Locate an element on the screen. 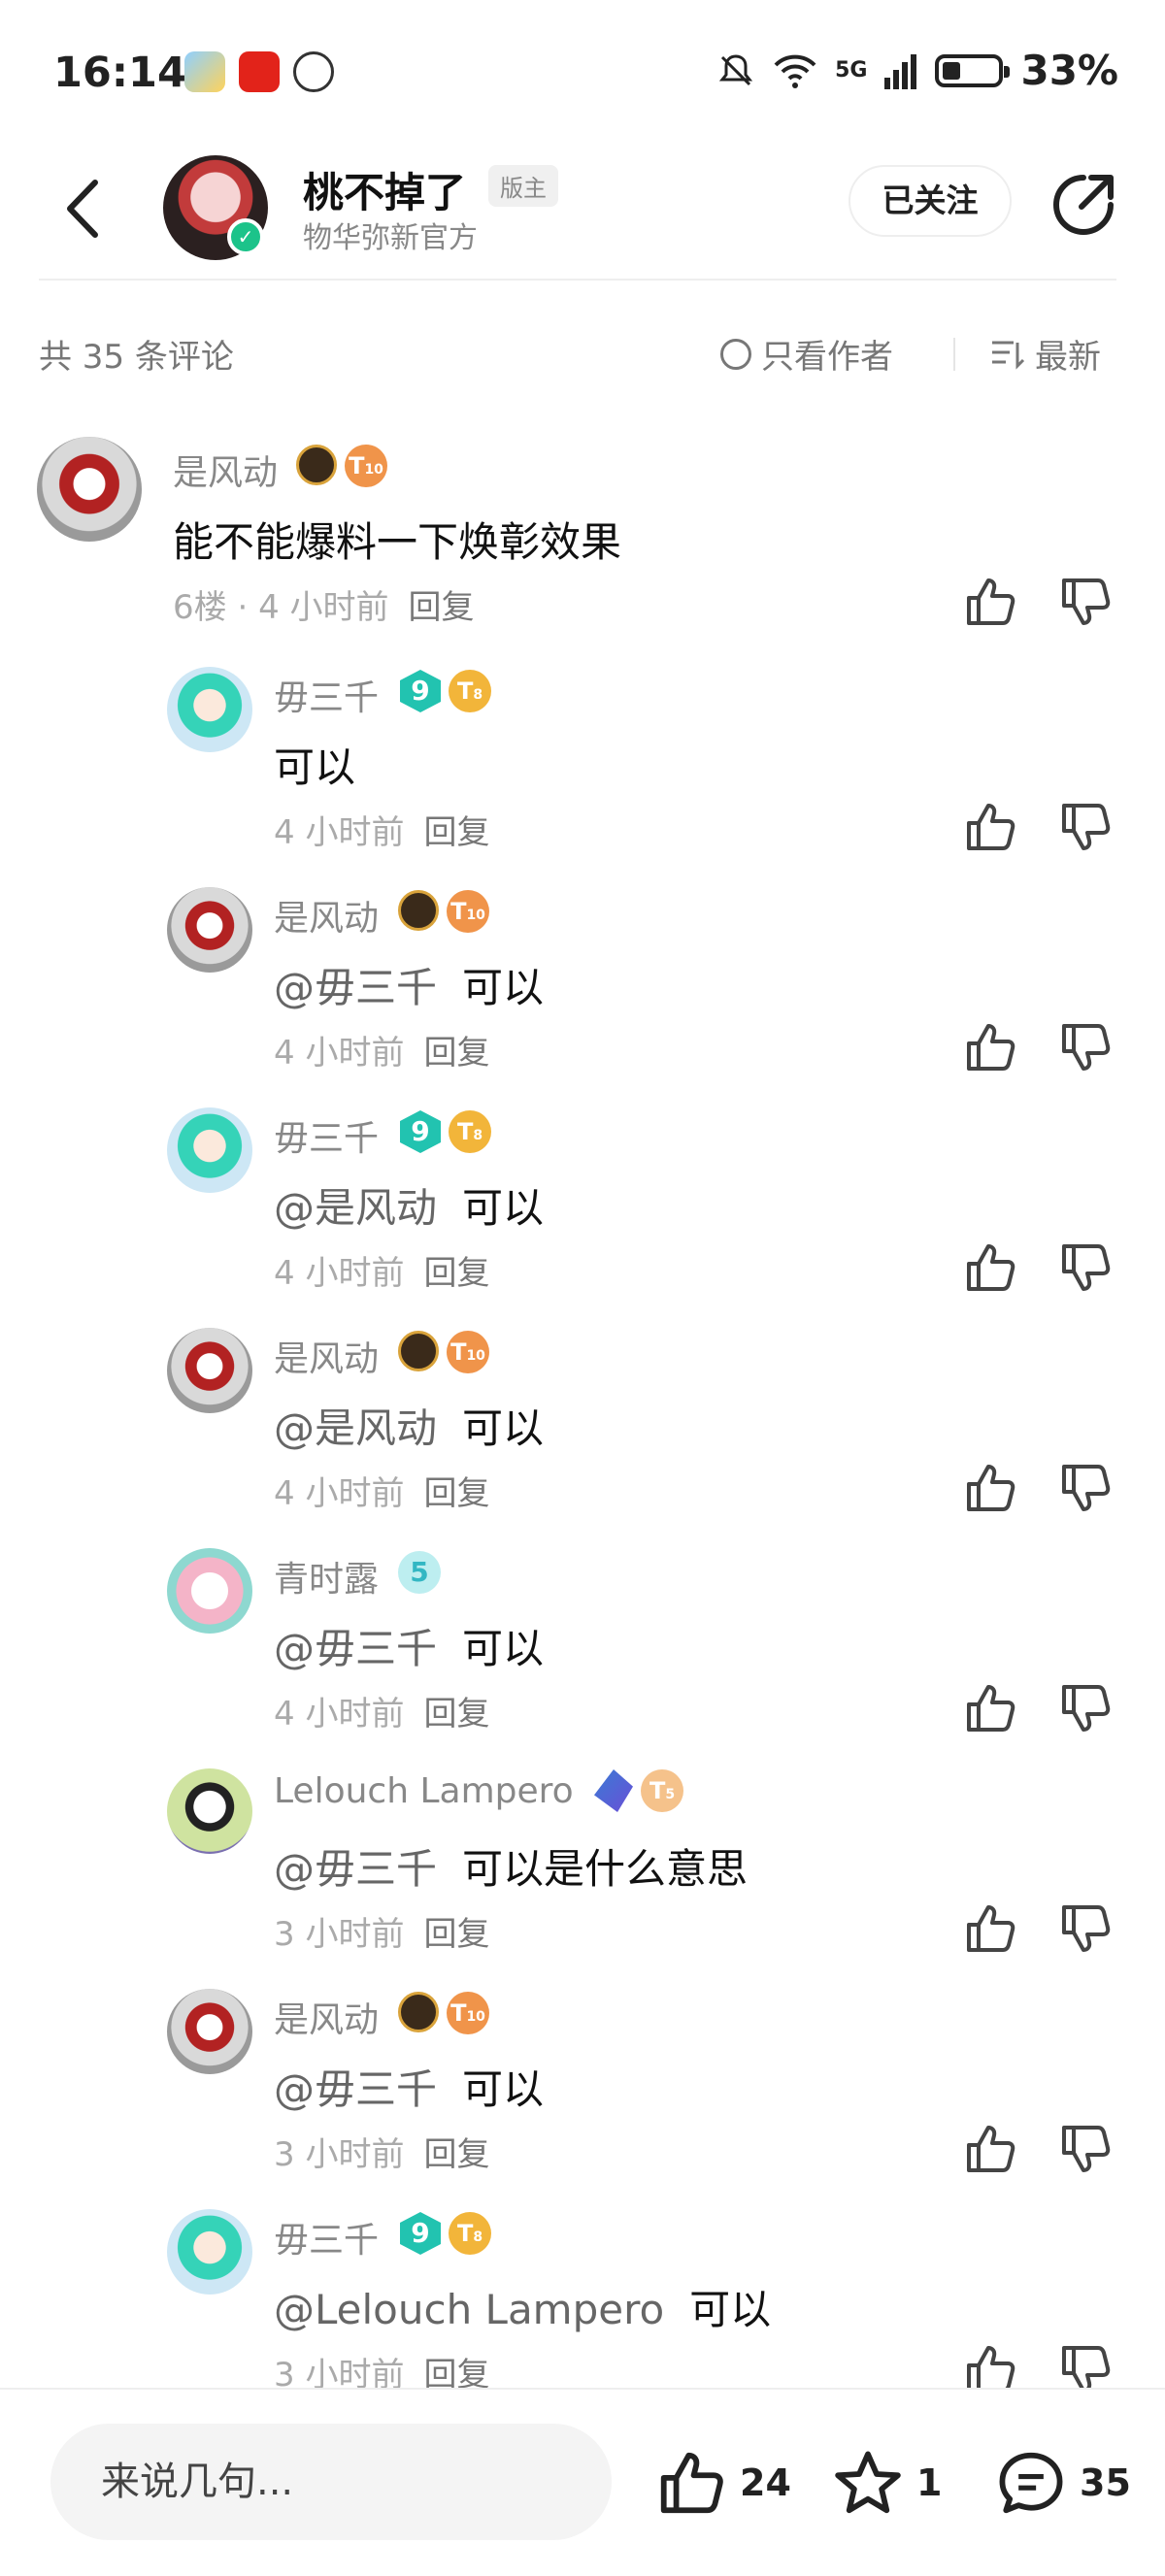 This screenshot has height=2576, width=1165. thread-header: ✓ 桃不掉了 版主 物华弥新官方 已关注 is located at coordinates (582, 211).